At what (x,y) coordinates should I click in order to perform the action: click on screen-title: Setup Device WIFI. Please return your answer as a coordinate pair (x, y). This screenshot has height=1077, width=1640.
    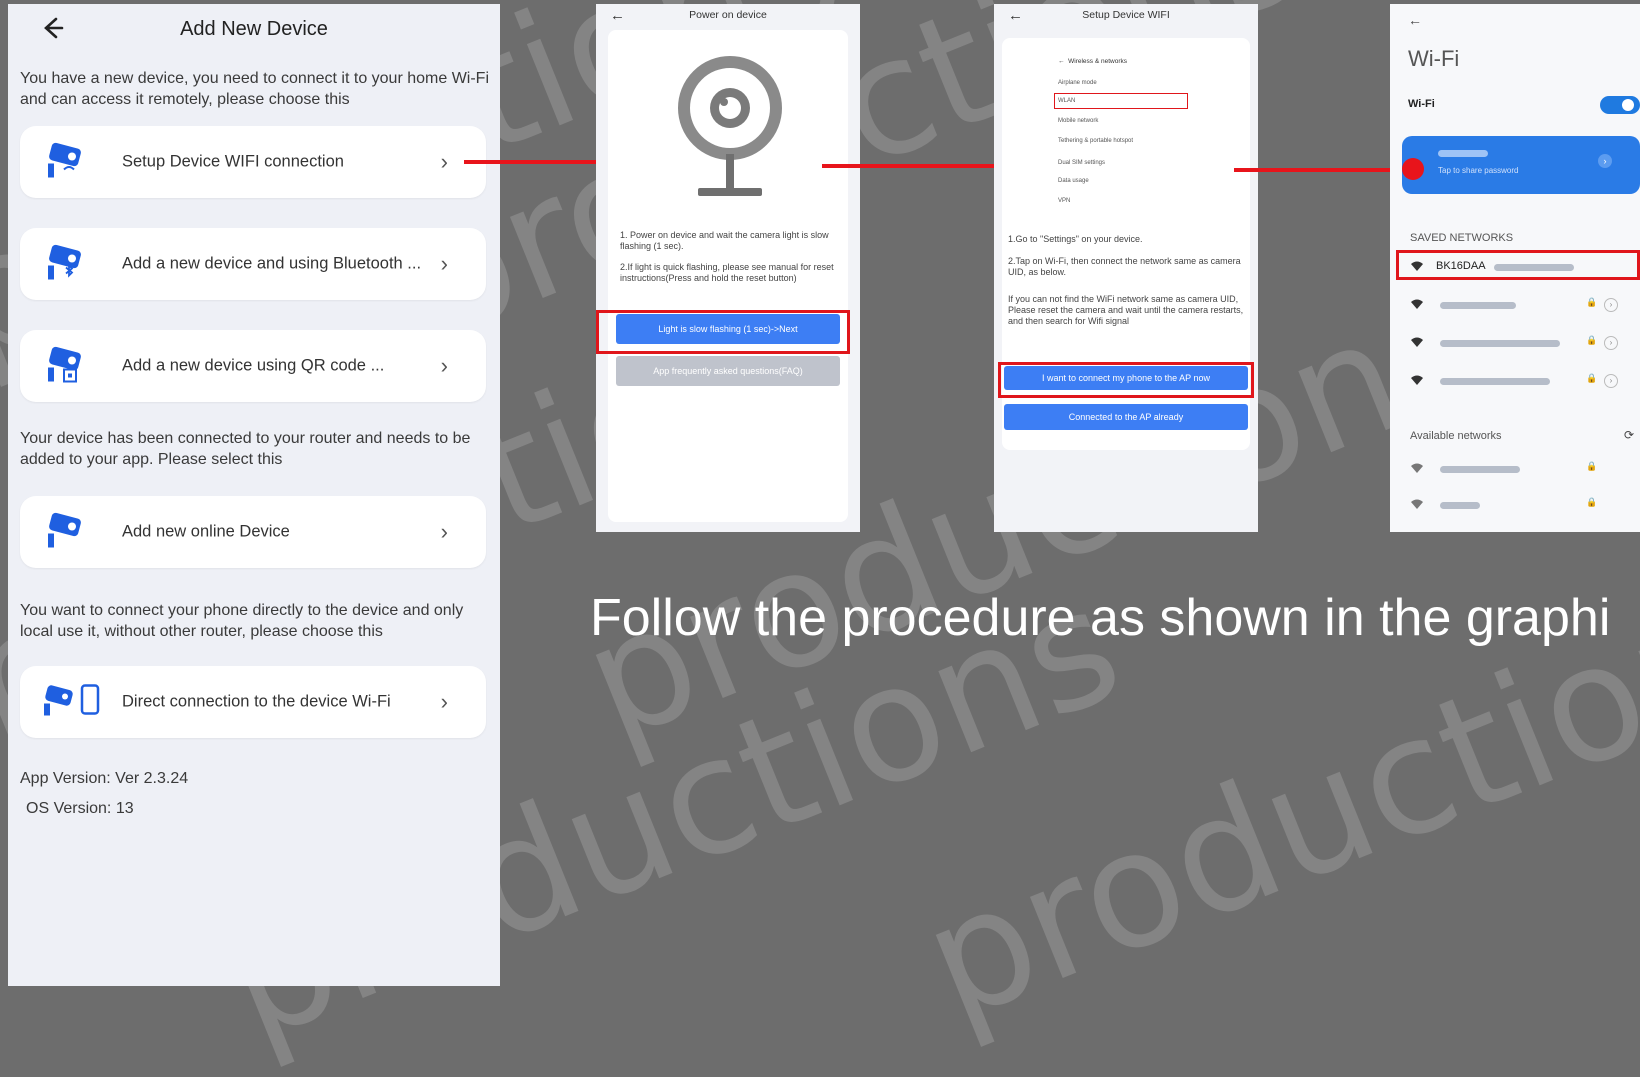
    Looking at the image, I should click on (1126, 15).